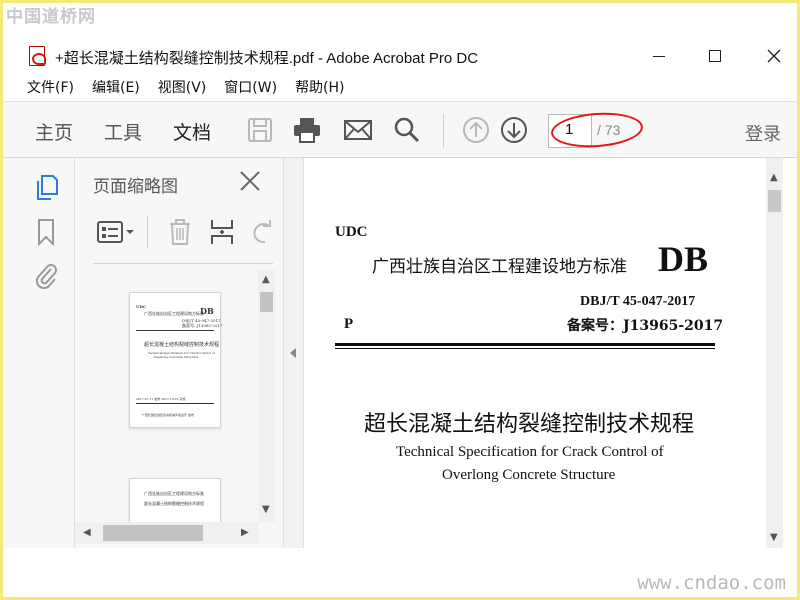 Image resolution: width=800 pixels, height=600 pixels. Describe the element at coordinates (161, 399) in the screenshot. I see `thumb-dates: 2017-07-11 发布 2017-10-01 实施` at that location.